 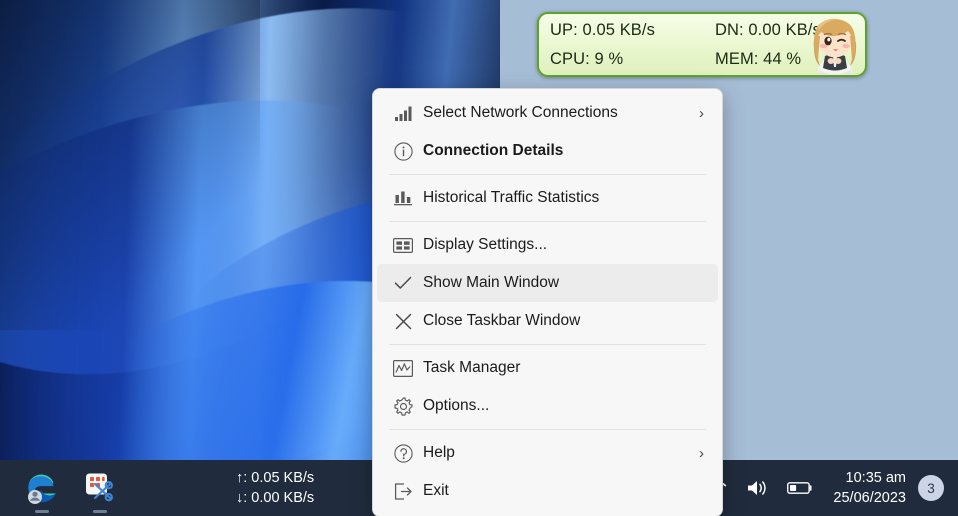 What do you see at coordinates (491, 283) in the screenshot?
I see `menu-item-label: Show Main Window` at bounding box center [491, 283].